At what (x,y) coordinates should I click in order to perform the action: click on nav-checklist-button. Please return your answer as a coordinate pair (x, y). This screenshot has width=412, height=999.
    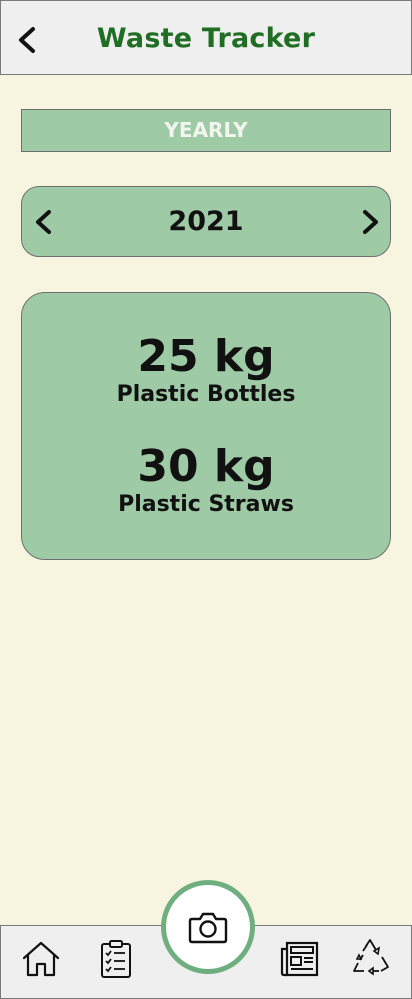
    Looking at the image, I should click on (116, 959).